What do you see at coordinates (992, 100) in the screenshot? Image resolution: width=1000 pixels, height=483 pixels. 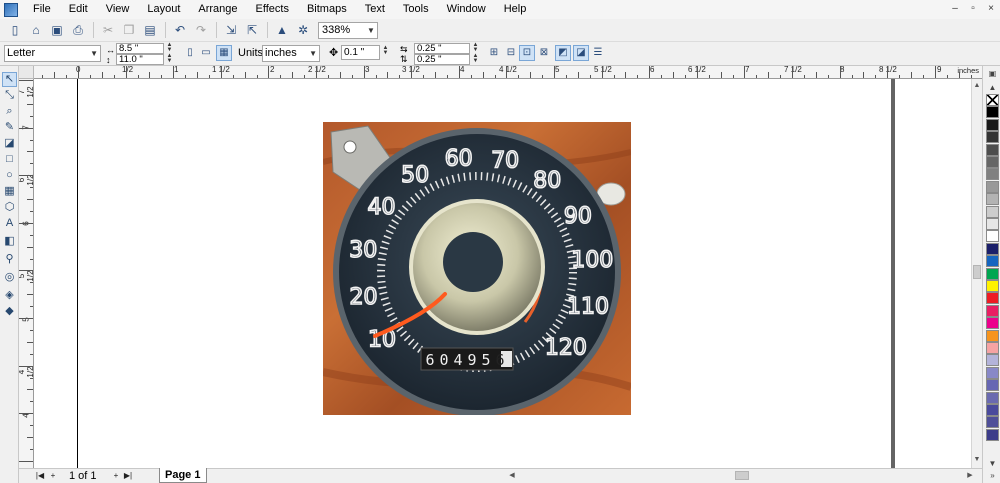 I see `no-color-swatch` at bounding box center [992, 100].